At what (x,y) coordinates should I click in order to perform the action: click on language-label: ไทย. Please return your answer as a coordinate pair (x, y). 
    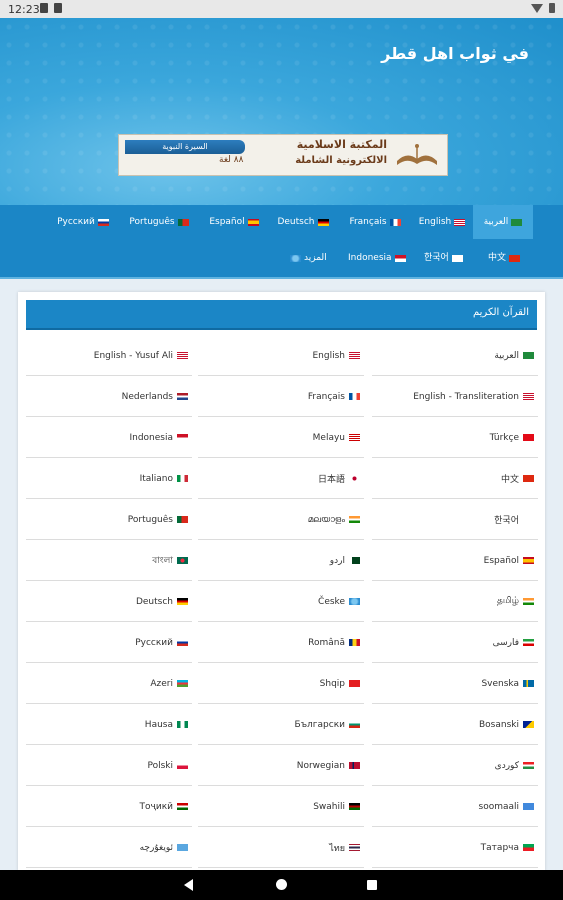
    Looking at the image, I should click on (337, 848).